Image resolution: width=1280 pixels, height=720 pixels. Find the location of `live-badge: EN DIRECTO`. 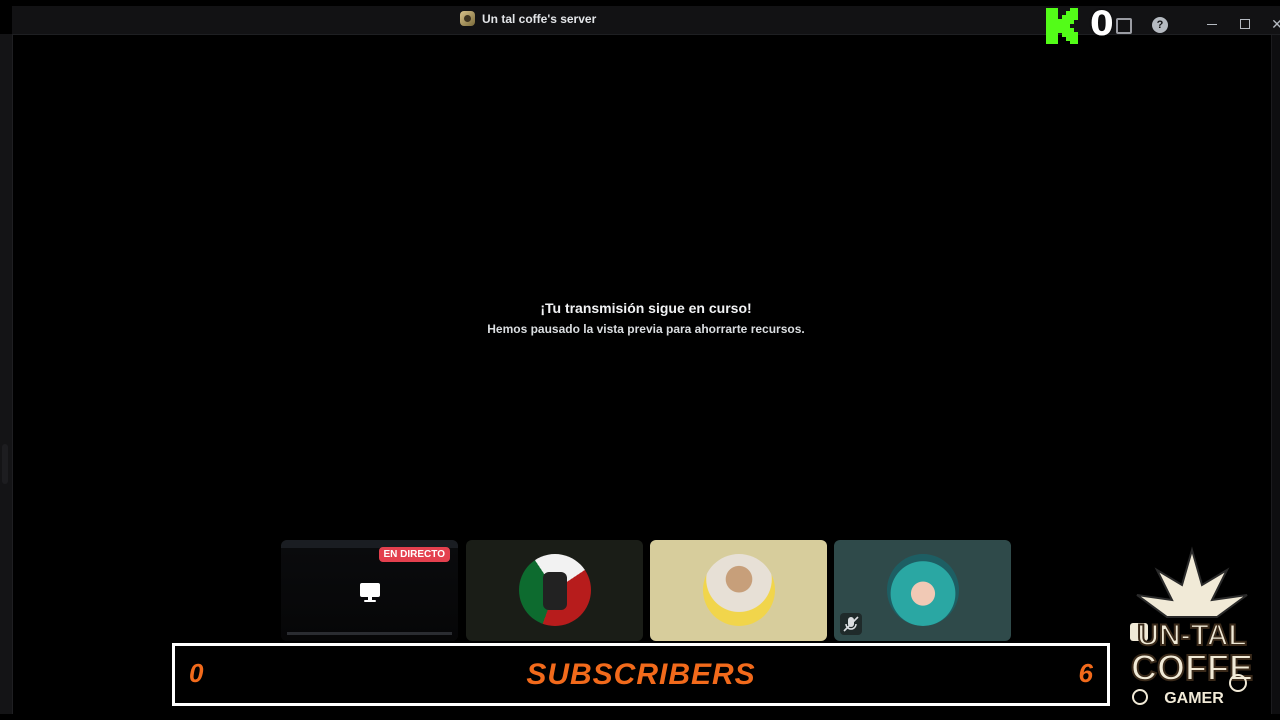

live-badge: EN DIRECTO is located at coordinates (414, 554).